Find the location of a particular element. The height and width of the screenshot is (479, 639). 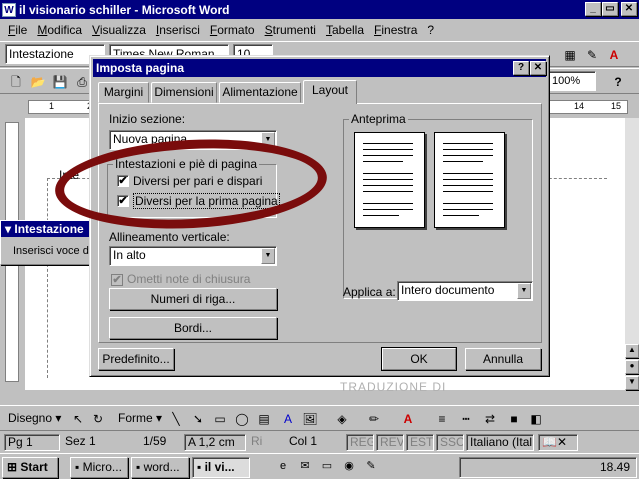

dialog-title: Imposta pagina is located at coordinates (140, 68).